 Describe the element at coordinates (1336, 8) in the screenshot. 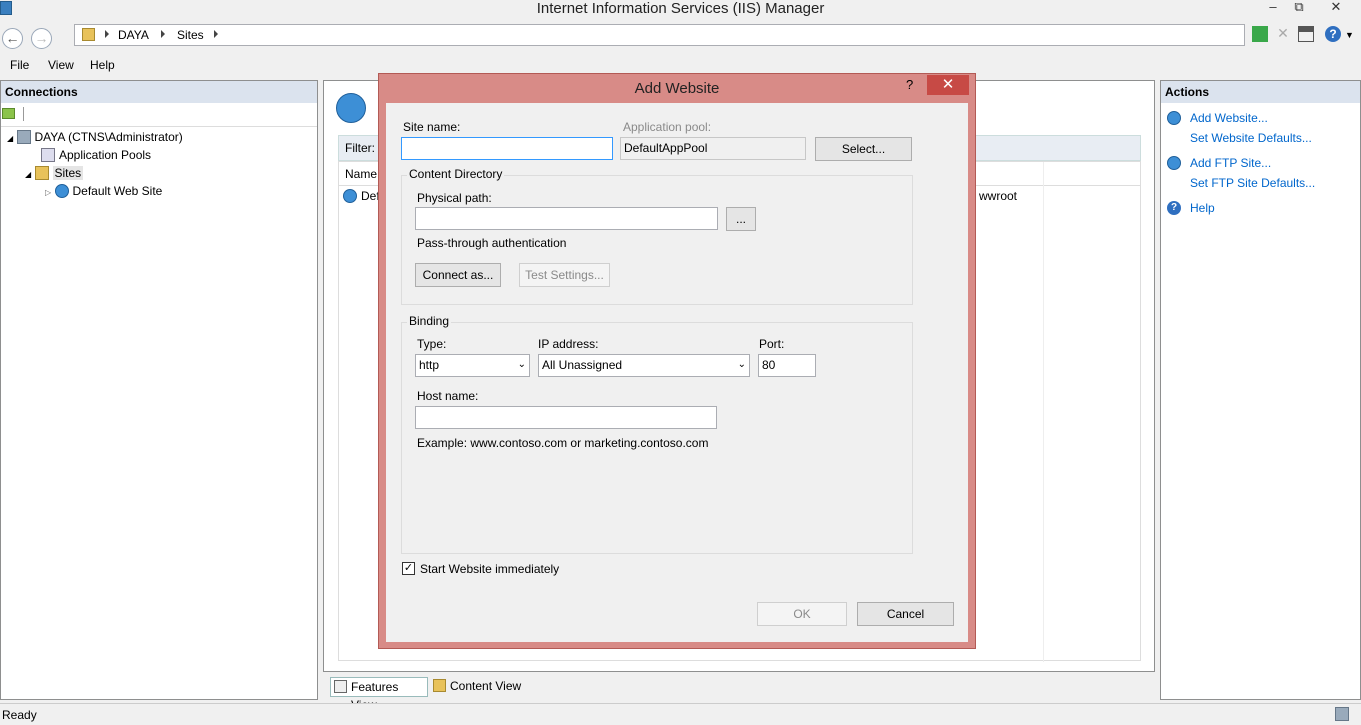

I see `close-button: ✕` at that location.